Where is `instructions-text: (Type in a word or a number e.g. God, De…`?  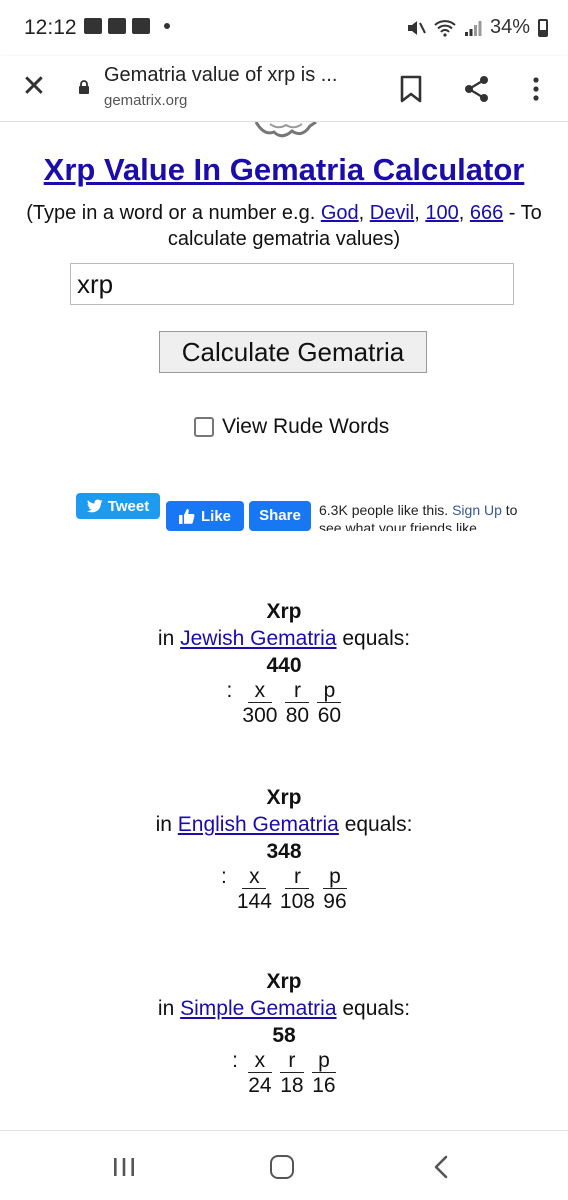
instructions-text: (Type in a word or a number e.g. God, De… is located at coordinates (284, 226).